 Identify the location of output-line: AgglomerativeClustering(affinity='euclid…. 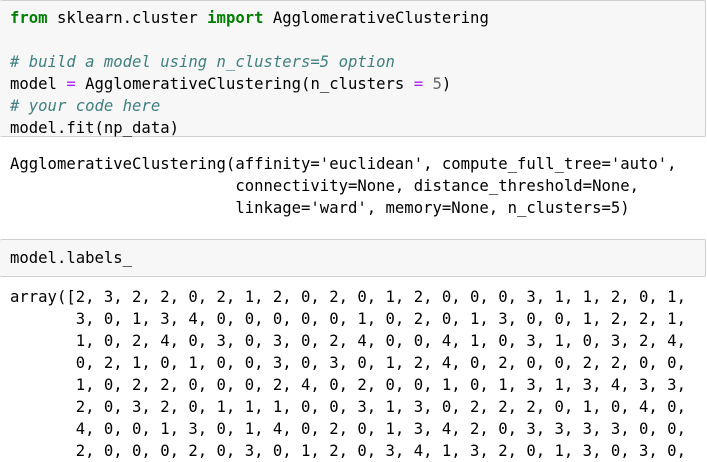
(343, 164).